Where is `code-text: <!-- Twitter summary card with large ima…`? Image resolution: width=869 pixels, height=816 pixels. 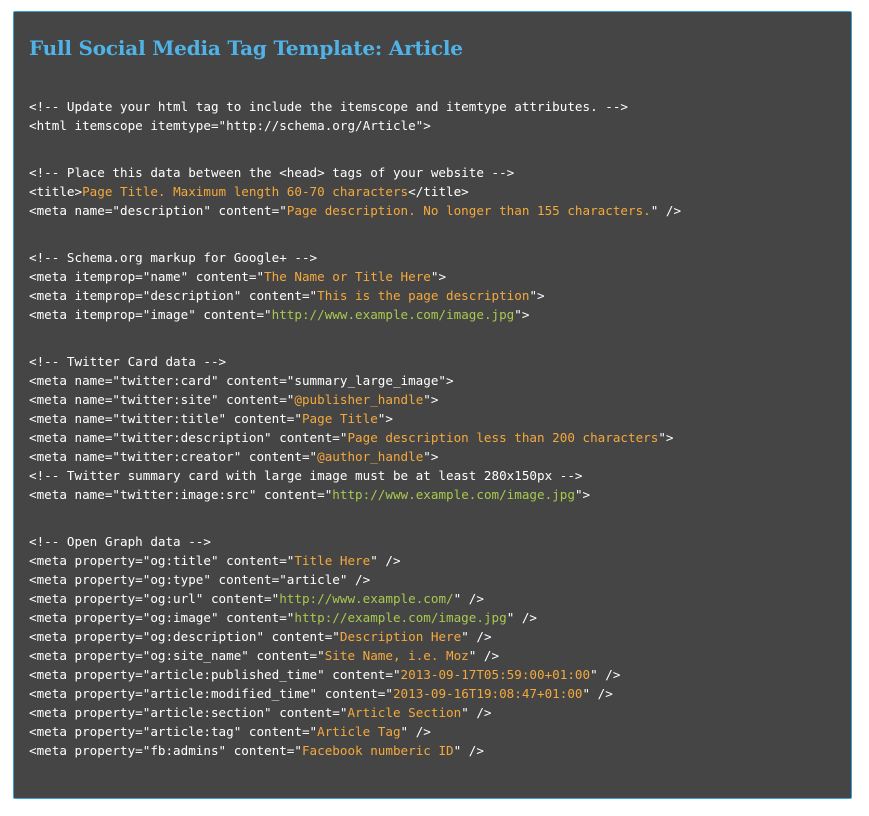
code-text: <!-- Twitter summary card with large ima… is located at coordinates (306, 475).